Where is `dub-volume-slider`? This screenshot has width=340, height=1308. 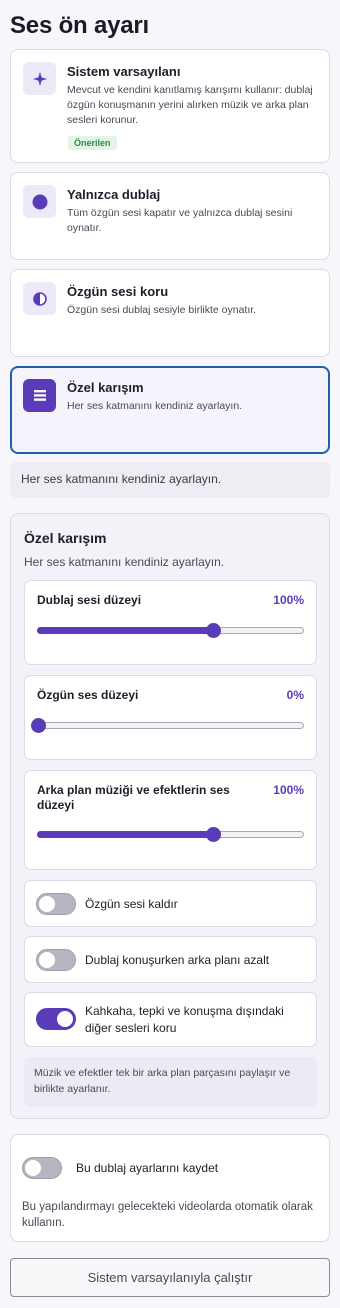
dub-volume-slider is located at coordinates (170, 630).